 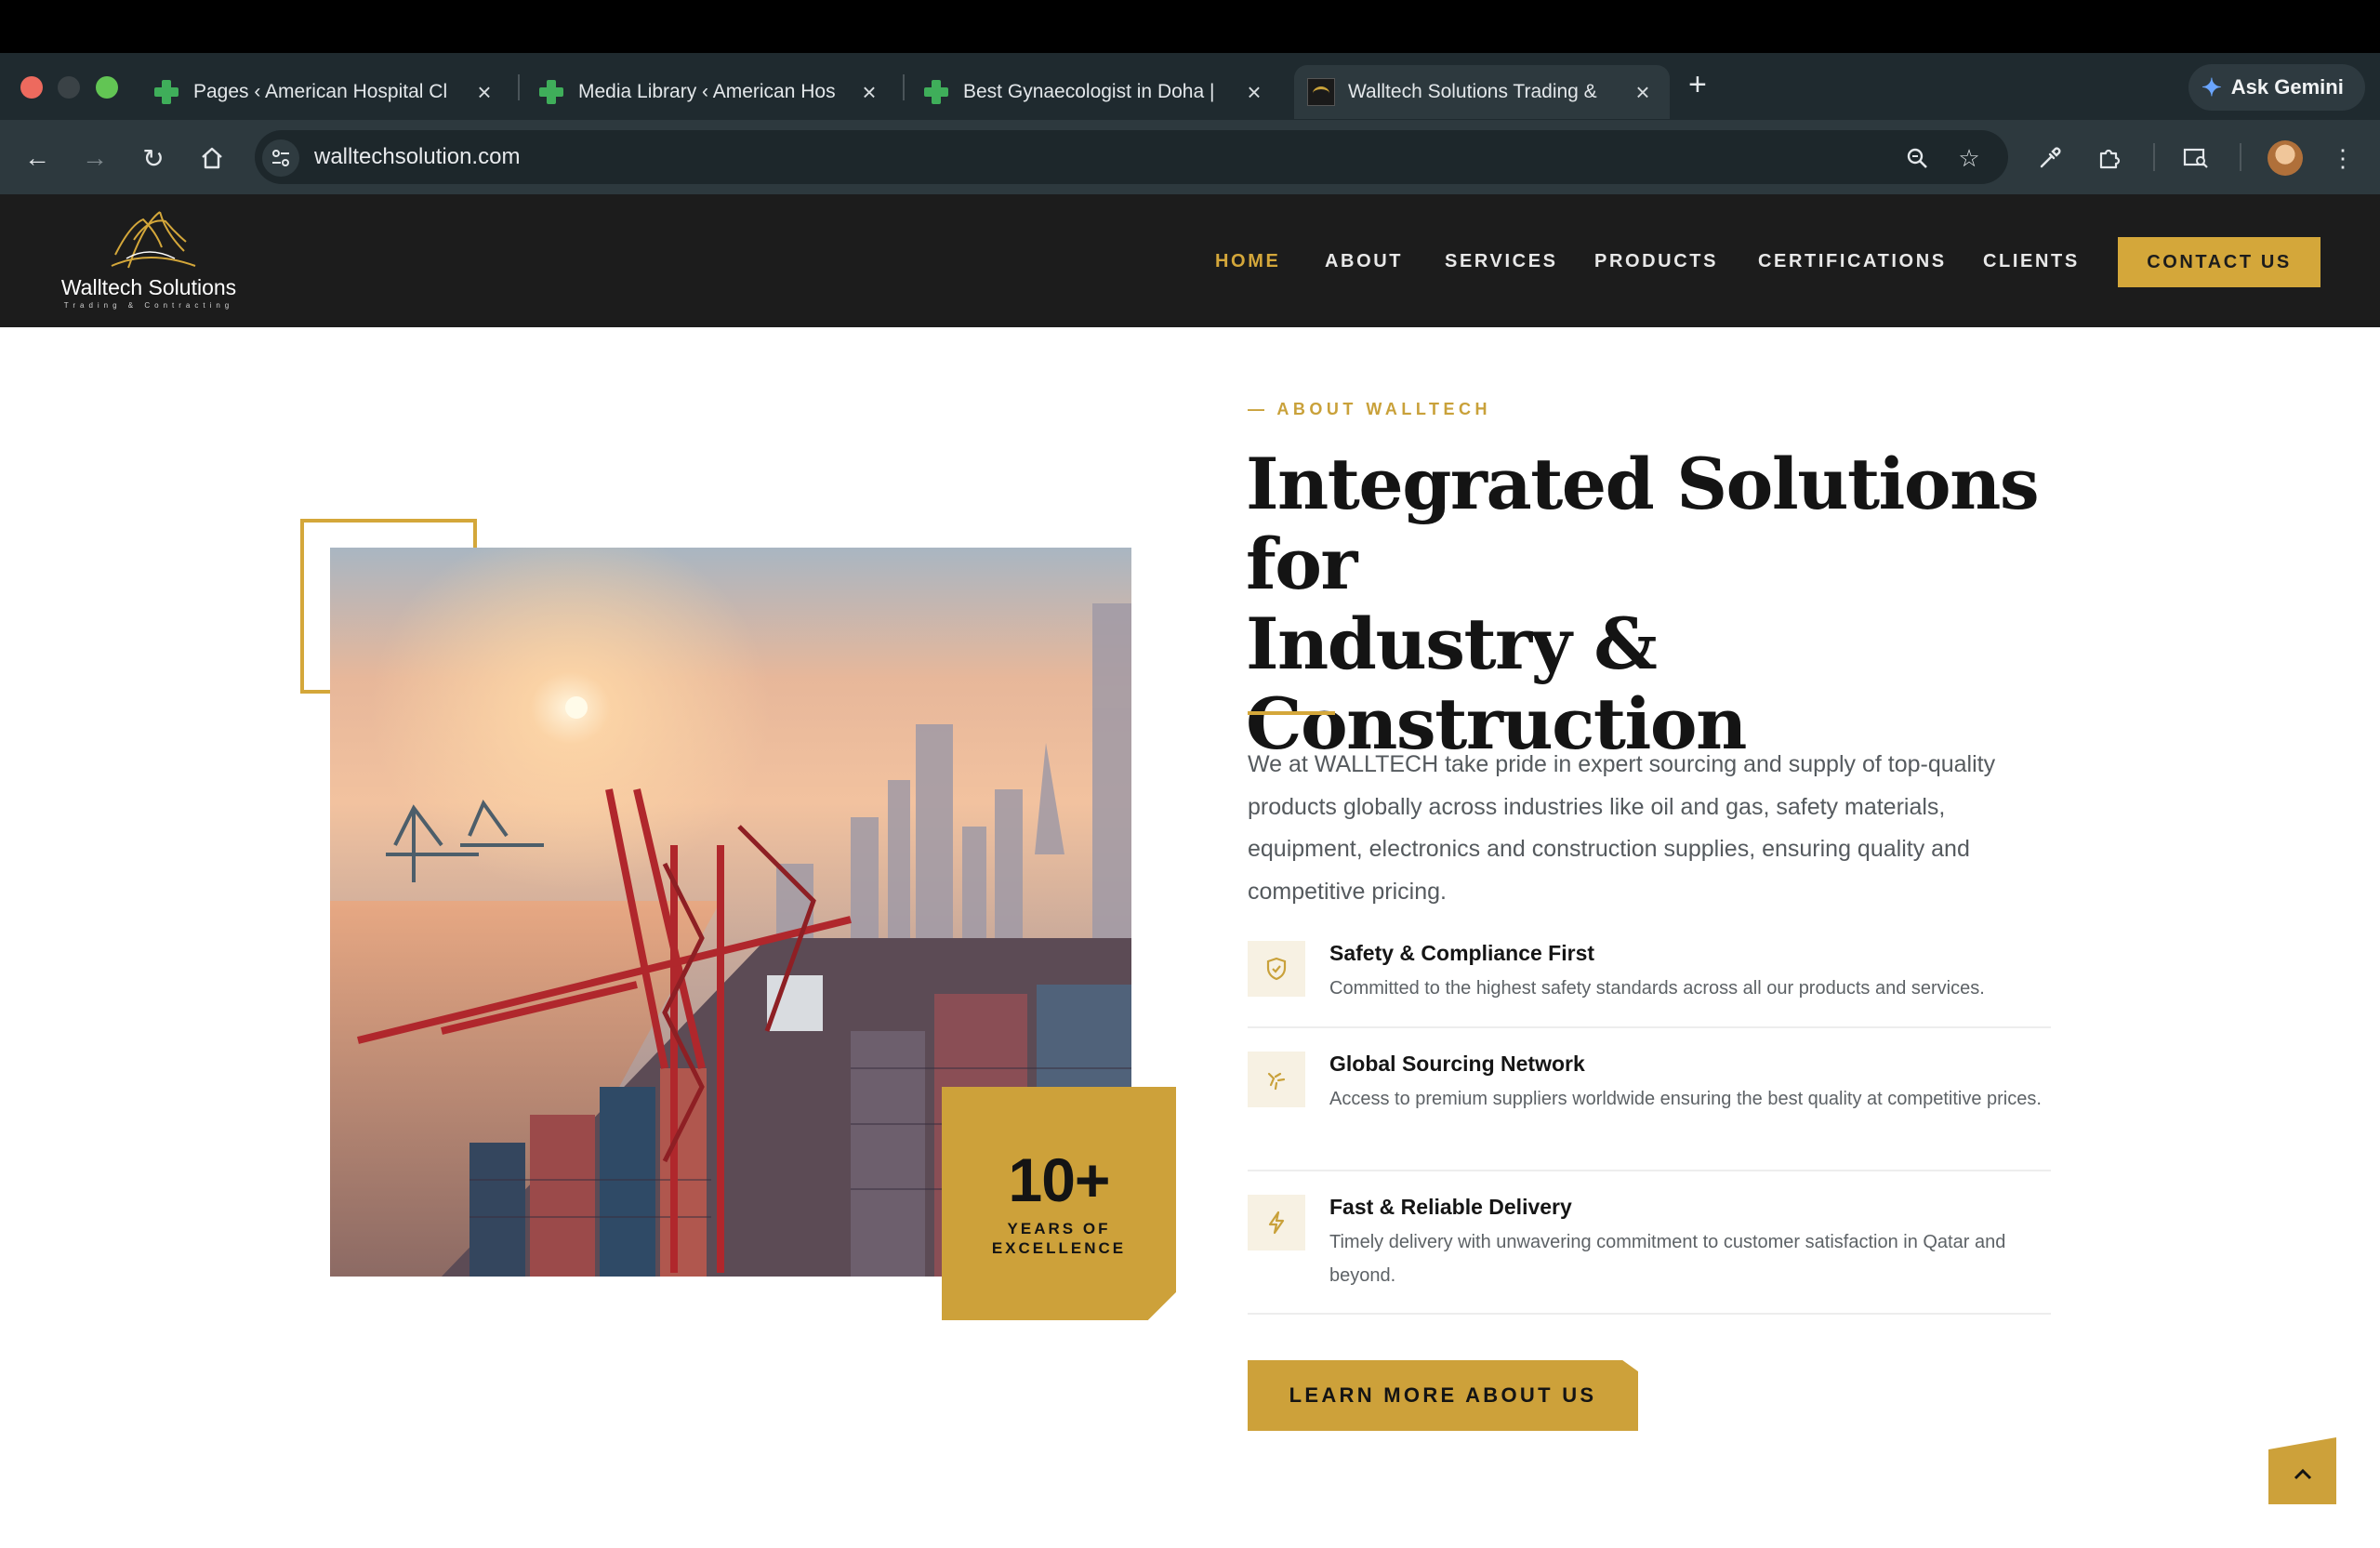 What do you see at coordinates (1452, 643) in the screenshot?
I see `headline-line: Industry &` at bounding box center [1452, 643].